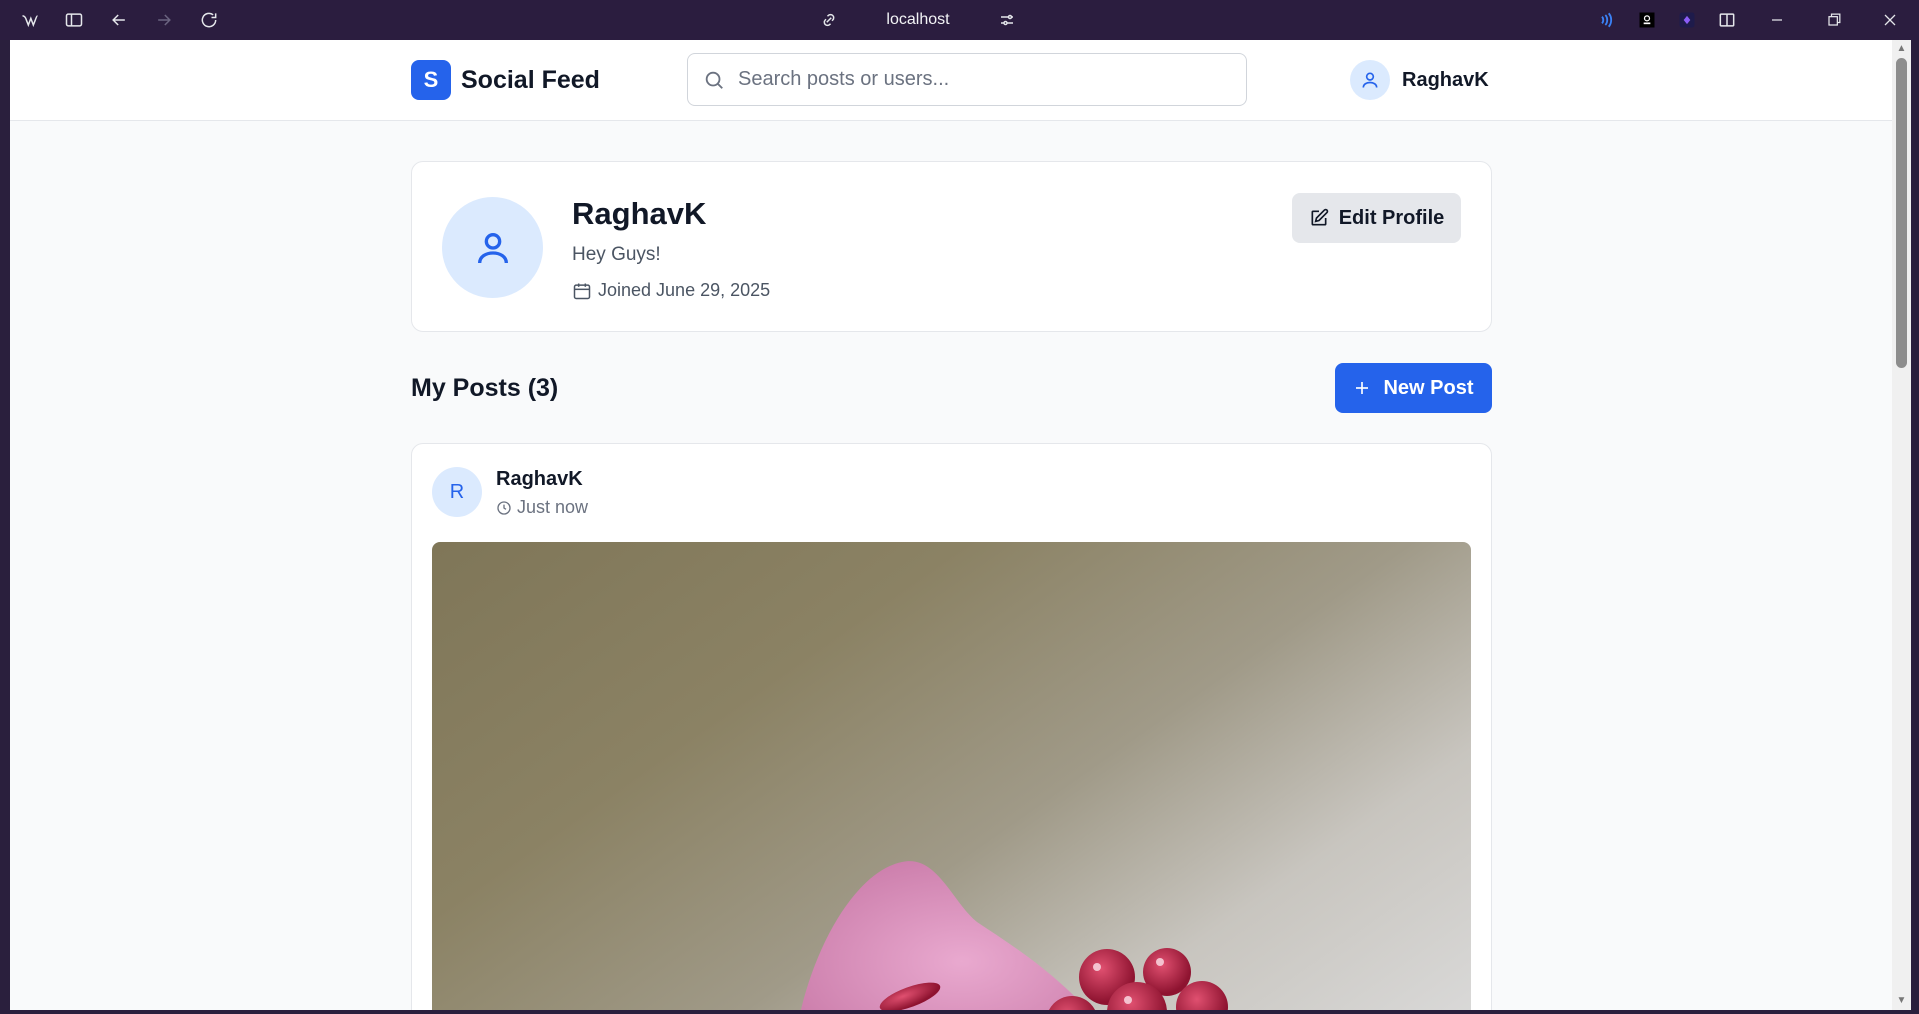  What do you see at coordinates (616, 254) in the screenshot?
I see `profile-bio: Hey Guys!` at bounding box center [616, 254].